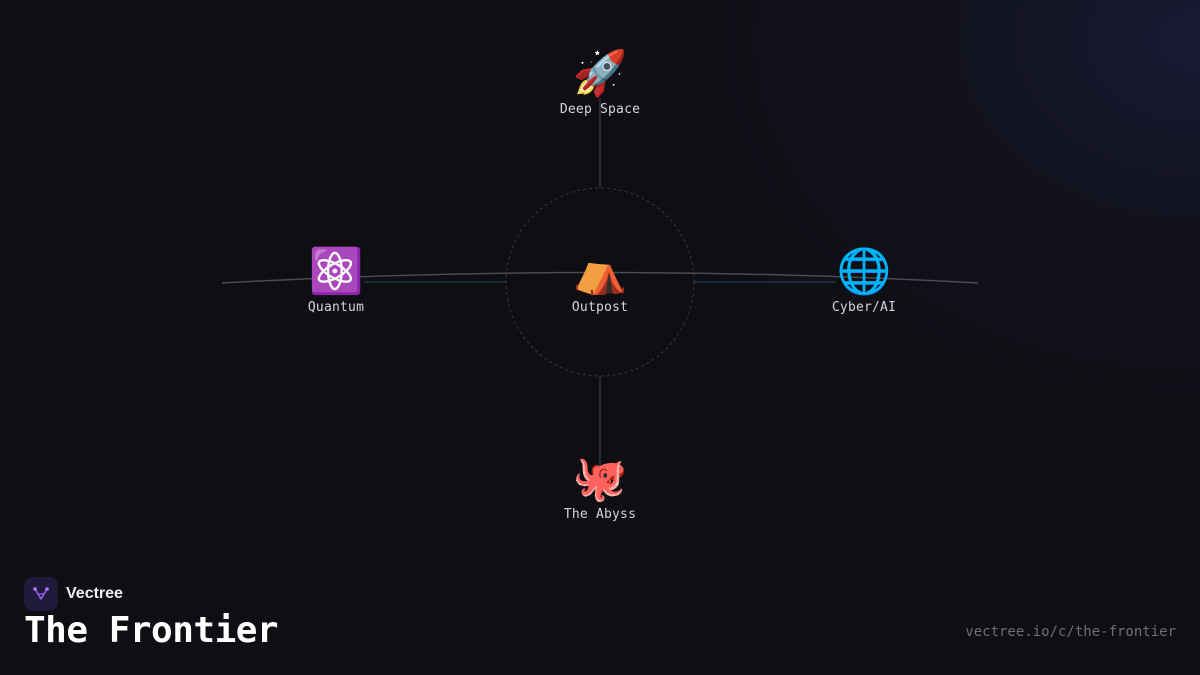  I want to click on node-quantum: ⚛️ Quantum, so click(336, 279).